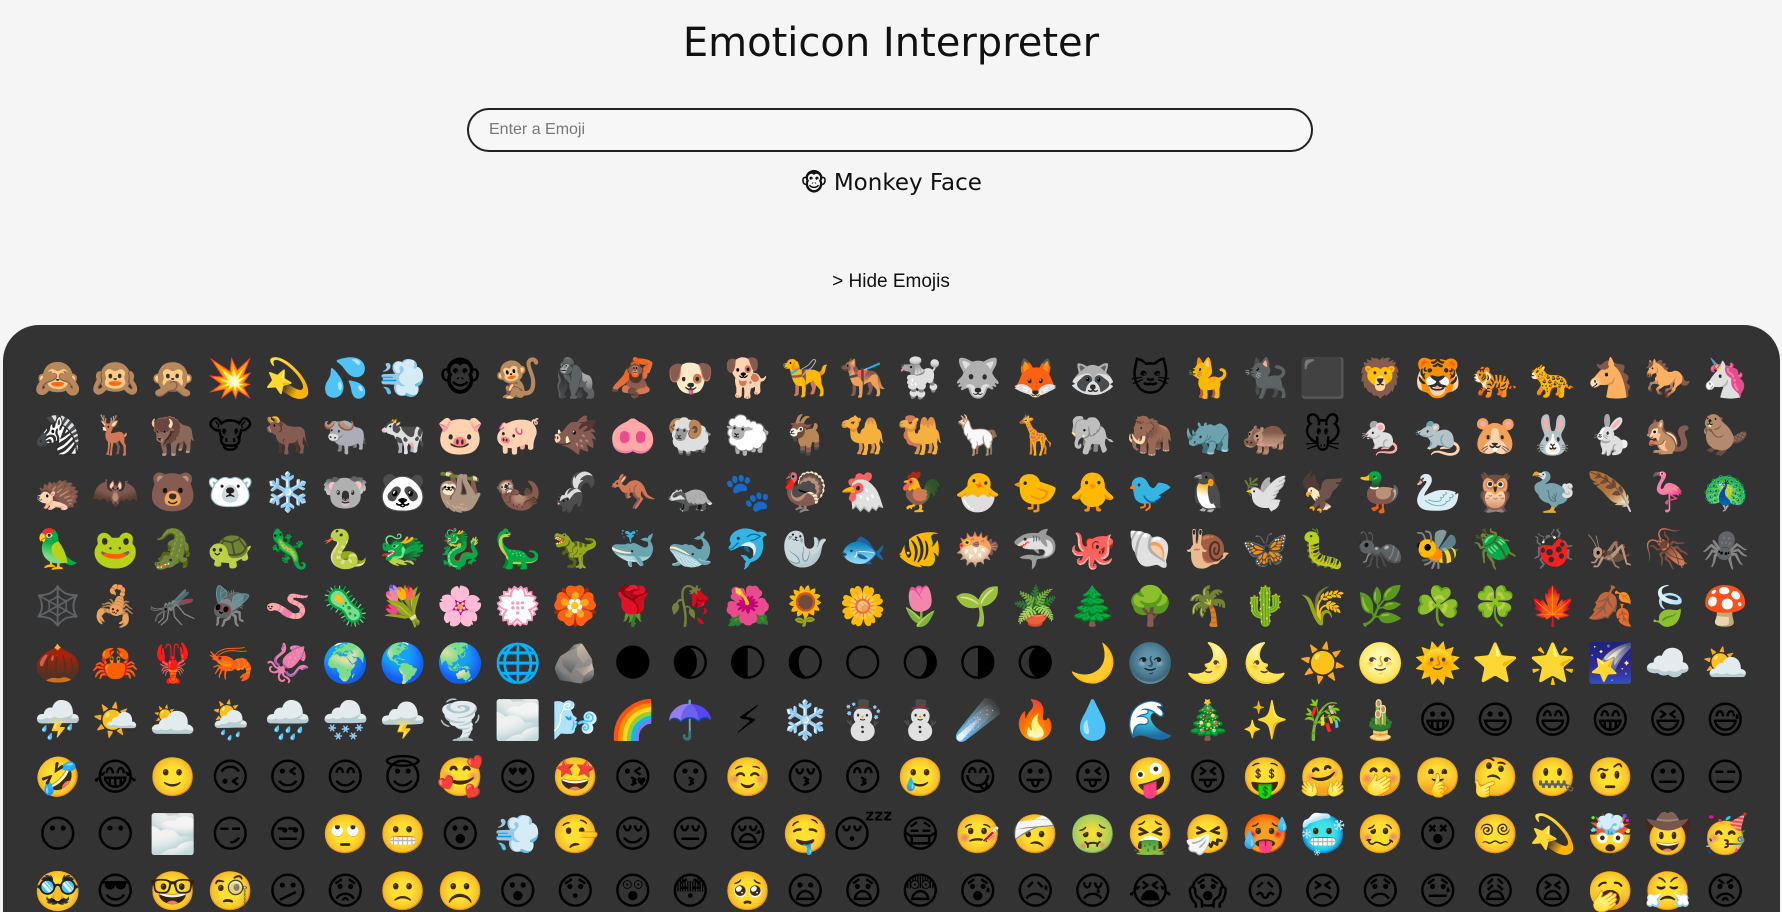 This screenshot has height=912, width=1782. What do you see at coordinates (58, 434) in the screenshot?
I see `emoji-cell: 🦓` at bounding box center [58, 434].